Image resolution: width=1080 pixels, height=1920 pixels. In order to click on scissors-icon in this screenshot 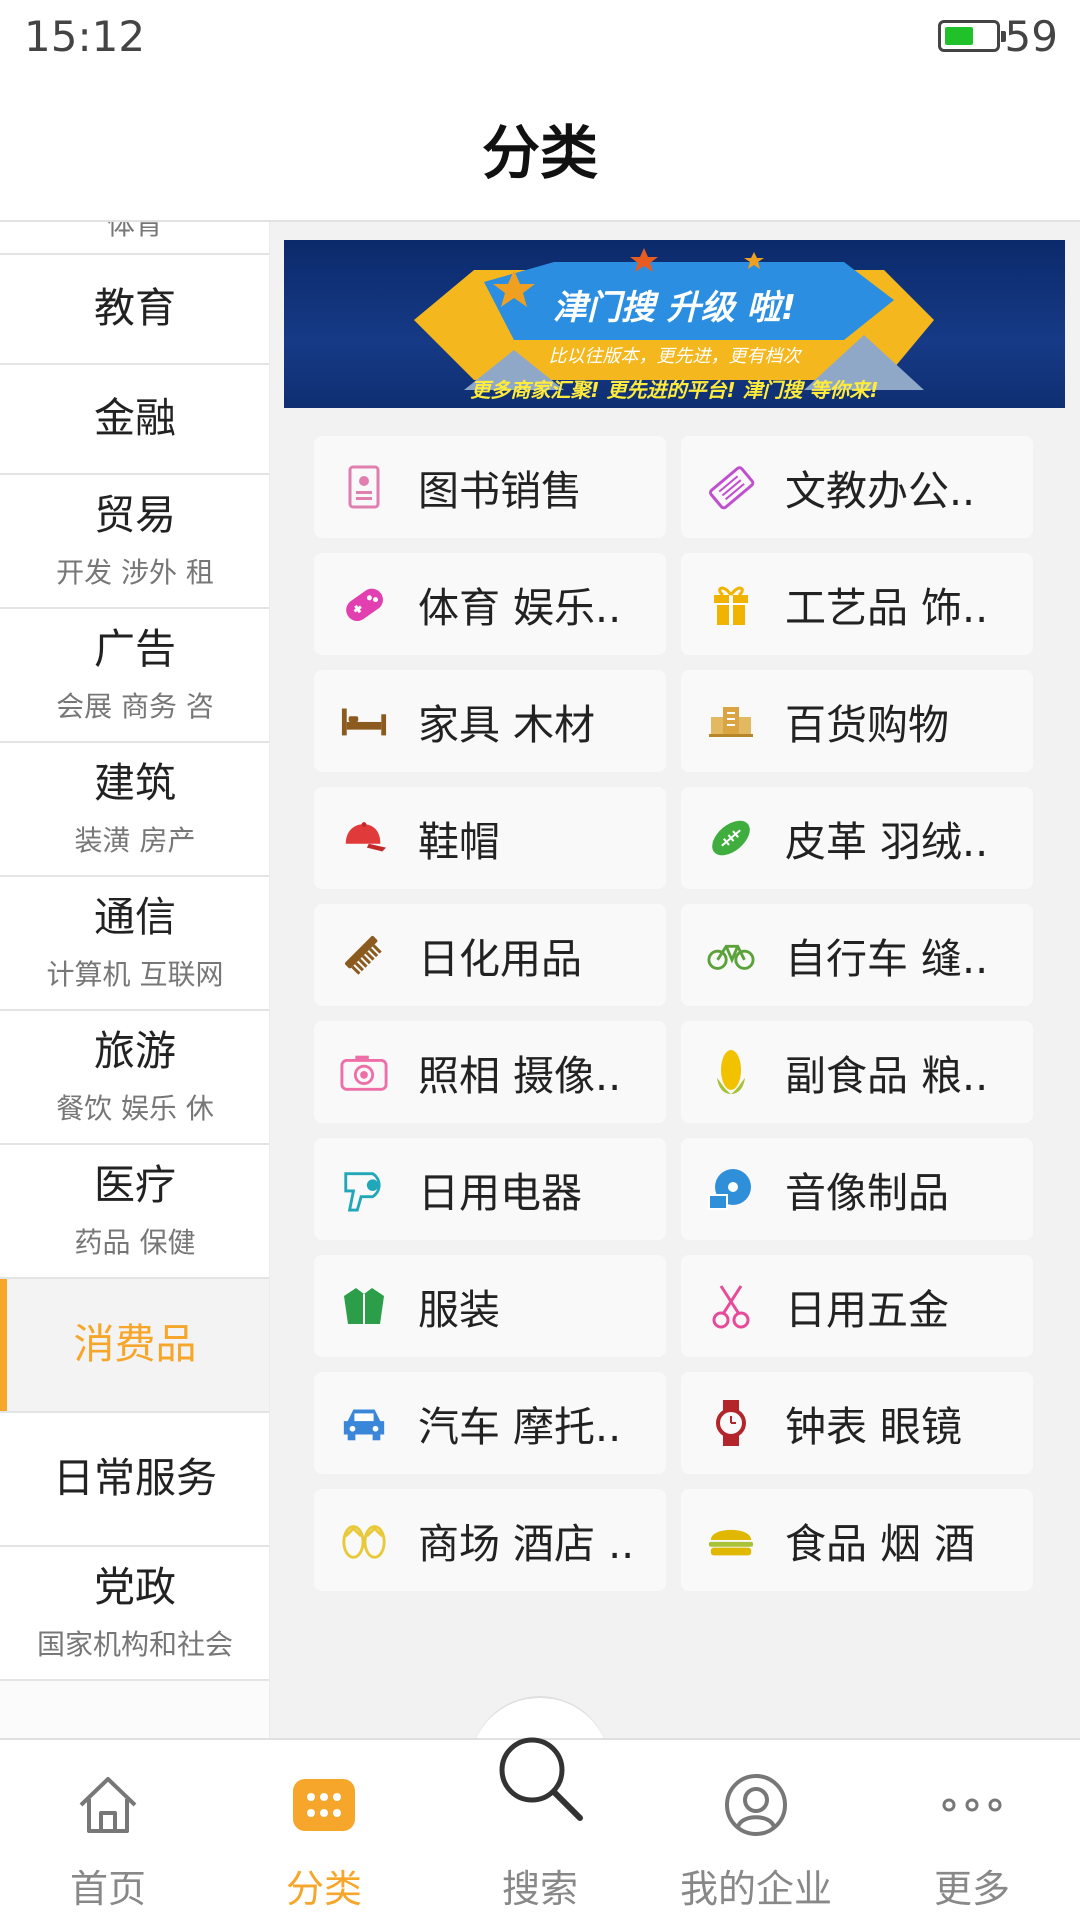, I will do `click(731, 1306)`.